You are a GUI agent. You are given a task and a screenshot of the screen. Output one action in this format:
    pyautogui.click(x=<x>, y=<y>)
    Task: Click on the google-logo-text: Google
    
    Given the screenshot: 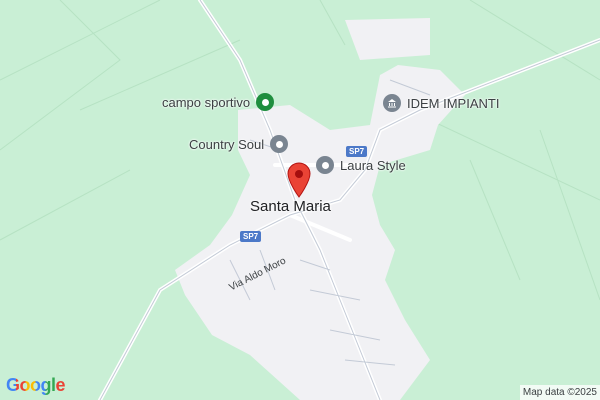 What is the action you would take?
    pyautogui.click(x=36, y=385)
    